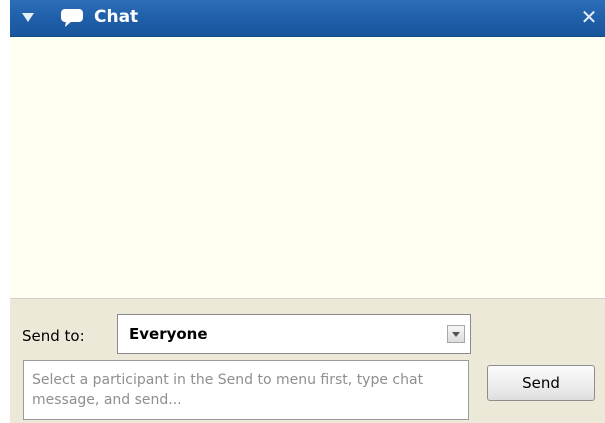 The image size is (605, 423). Describe the element at coordinates (456, 334) in the screenshot. I see `dropdown-arrow-icon` at that location.